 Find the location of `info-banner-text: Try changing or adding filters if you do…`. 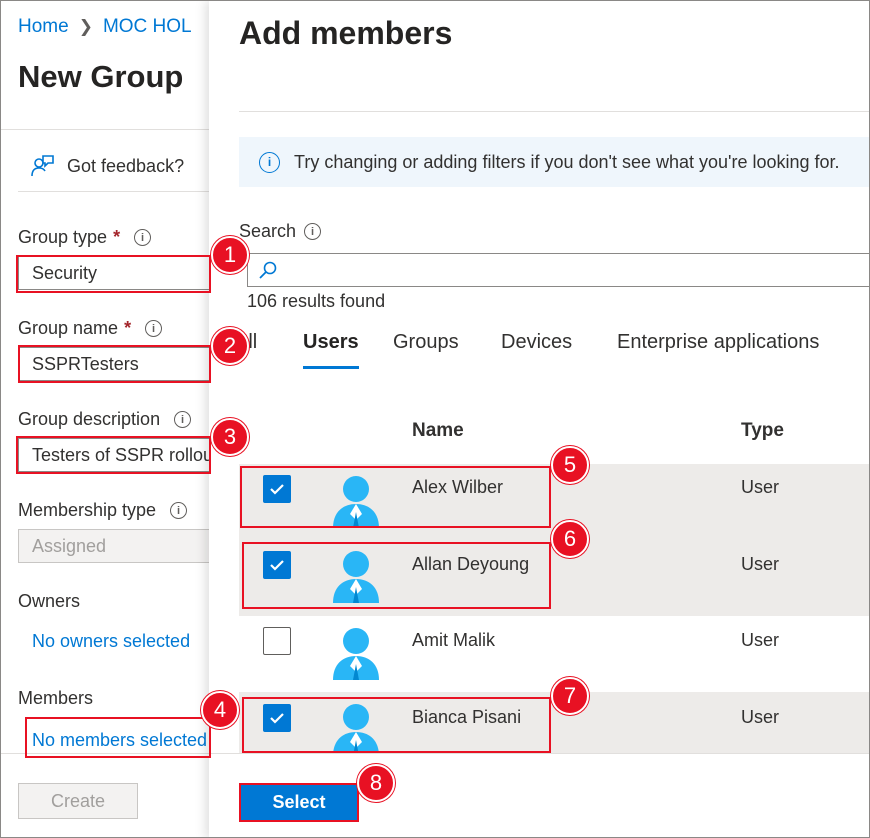

info-banner-text: Try changing or adding filters if you do… is located at coordinates (567, 161).